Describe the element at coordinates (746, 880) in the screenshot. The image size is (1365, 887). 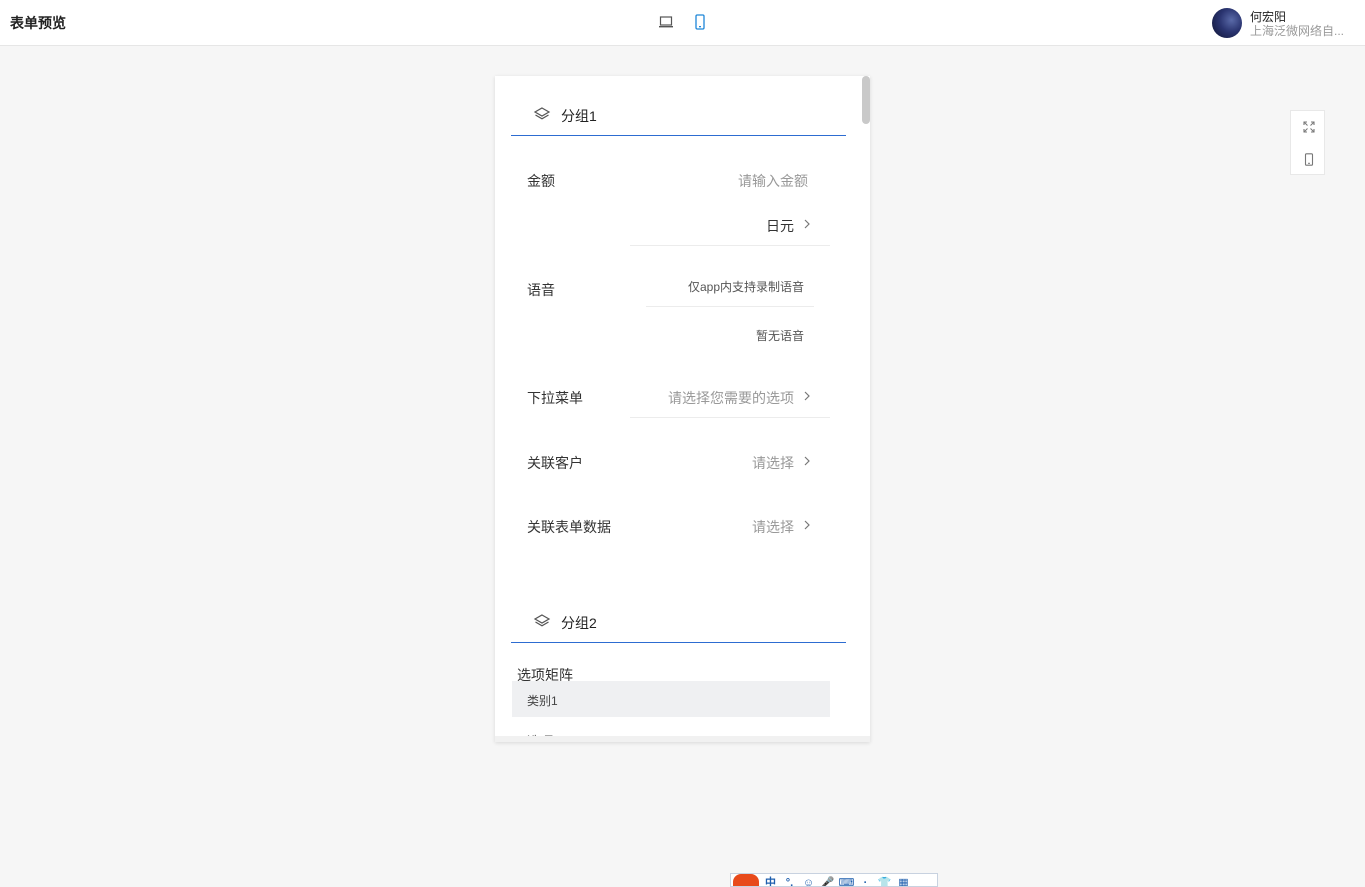
I see `ime-logo-icon` at that location.